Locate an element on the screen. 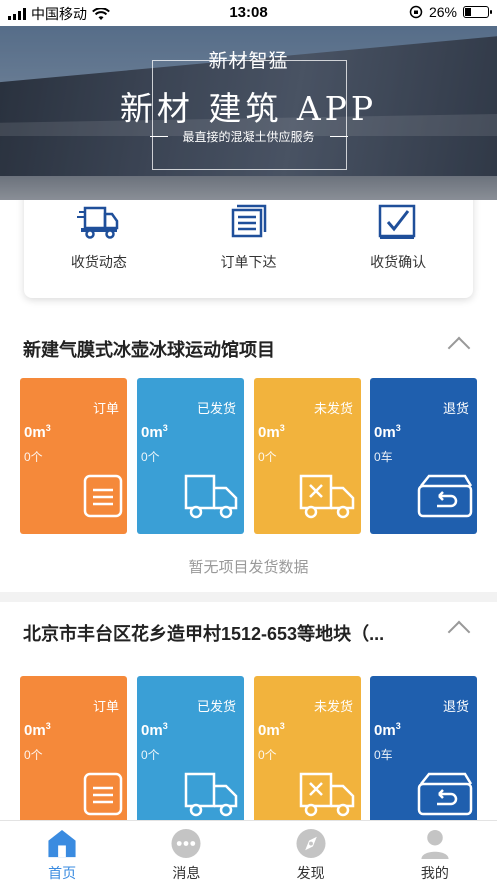 Image resolution: width=497 pixels, height=883 pixels. banner-title: 新材 建筑 APP is located at coordinates (248, 108).